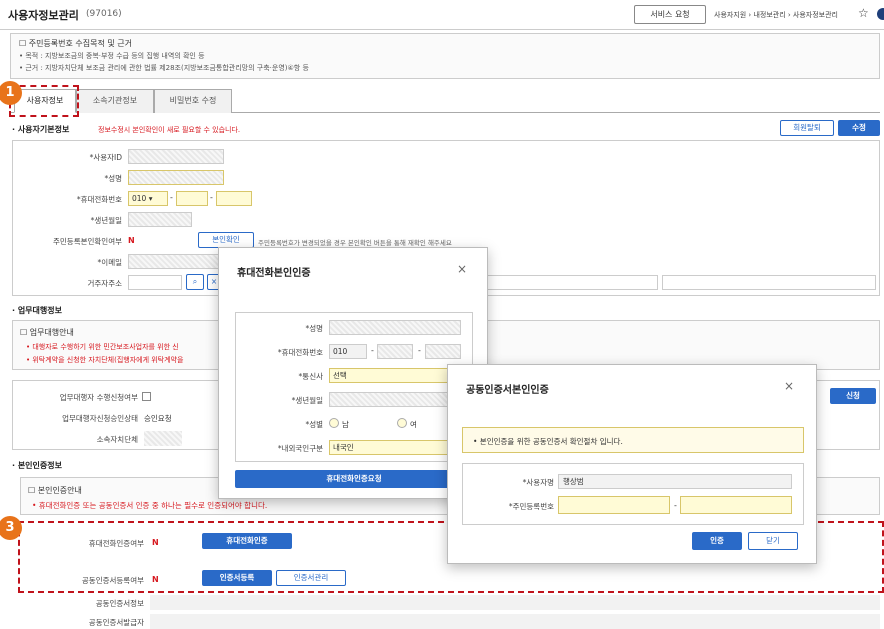 The height and width of the screenshot is (629, 884). Describe the element at coordinates (37, 465) in the screenshot. I see `section-title-cert: · 본인인증정보` at that location.